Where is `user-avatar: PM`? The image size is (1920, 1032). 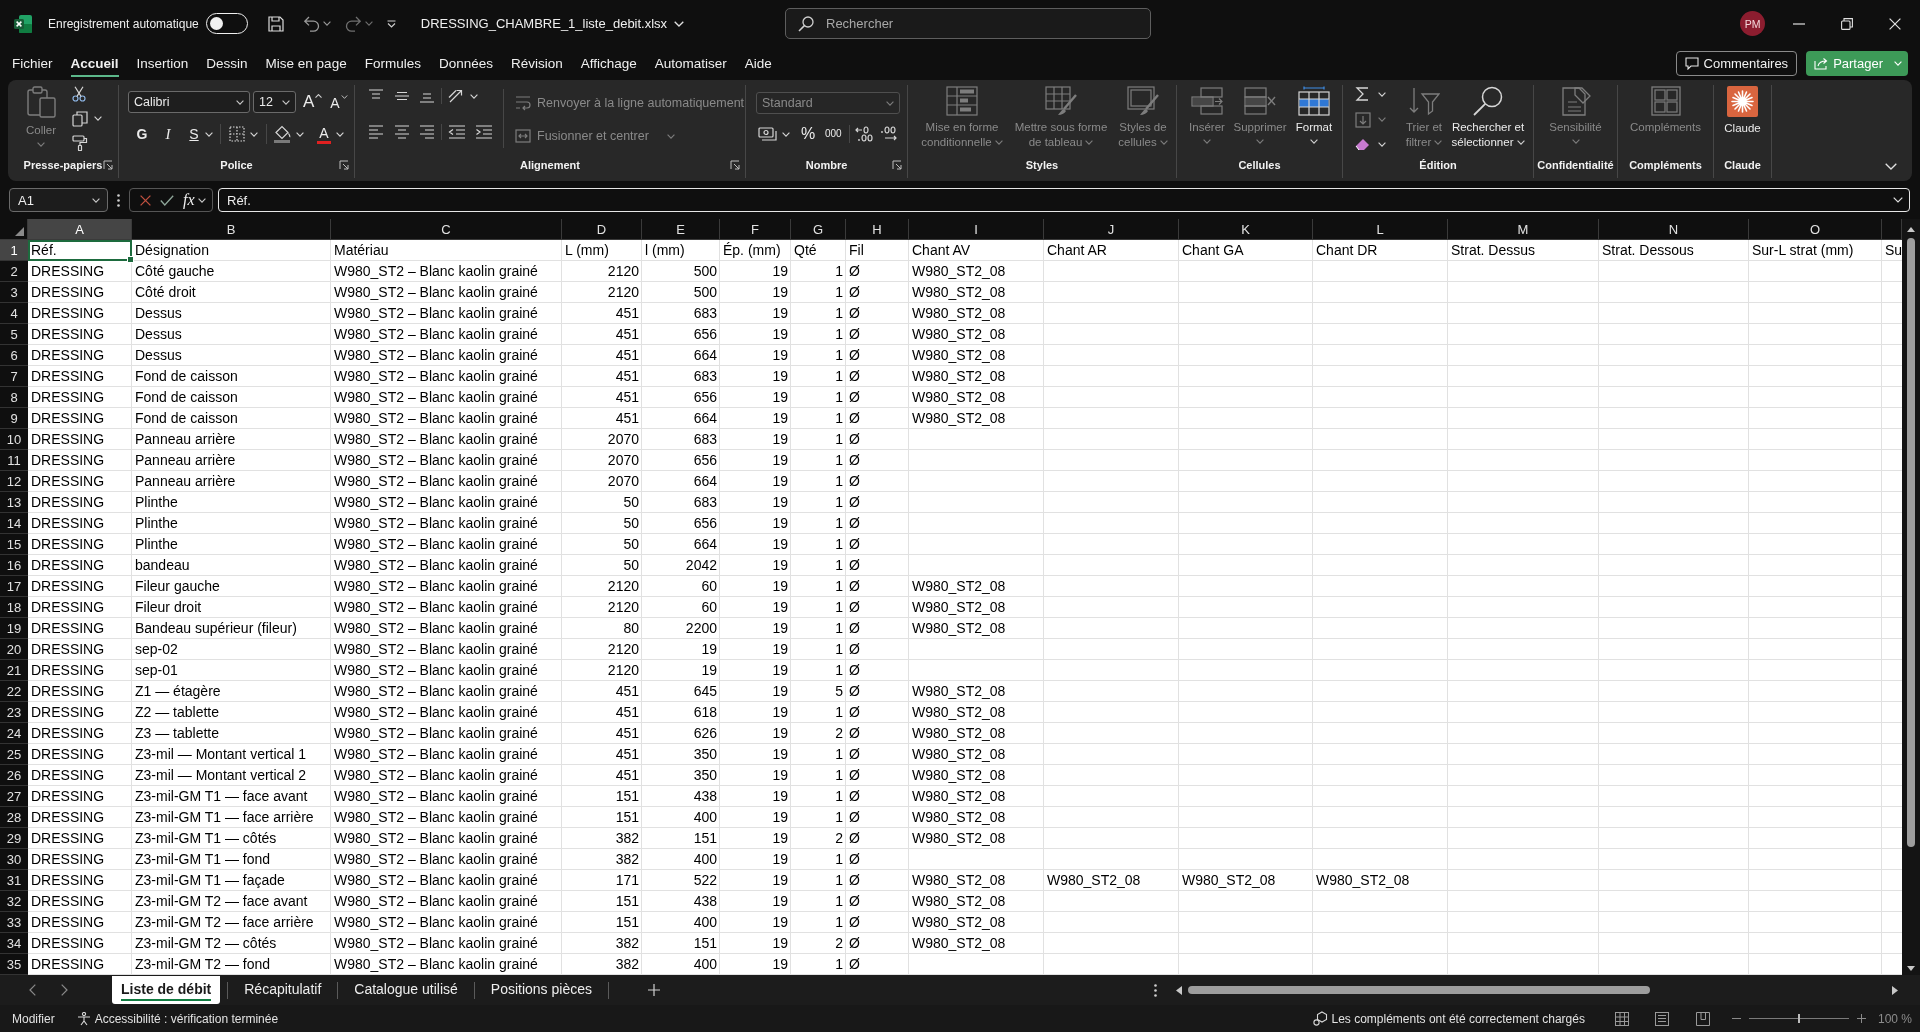 user-avatar: PM is located at coordinates (1752, 23).